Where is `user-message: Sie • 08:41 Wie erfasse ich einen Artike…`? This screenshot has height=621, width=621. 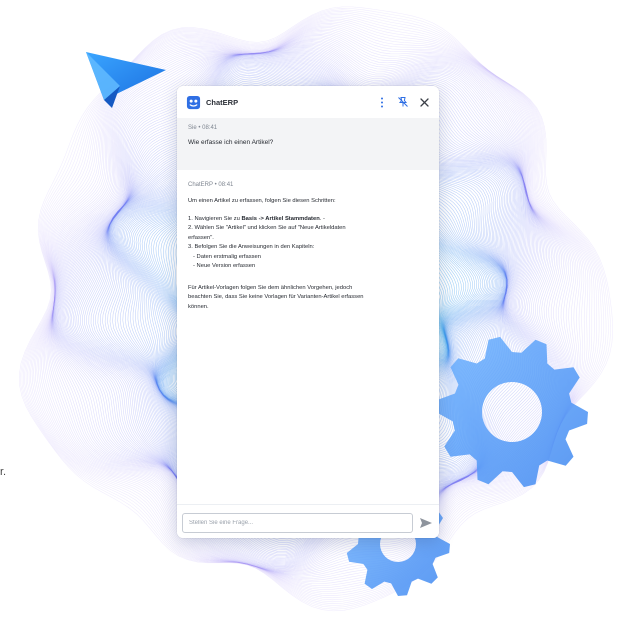
user-message: Sie • 08:41 Wie erfasse ich einen Artike… is located at coordinates (308, 144).